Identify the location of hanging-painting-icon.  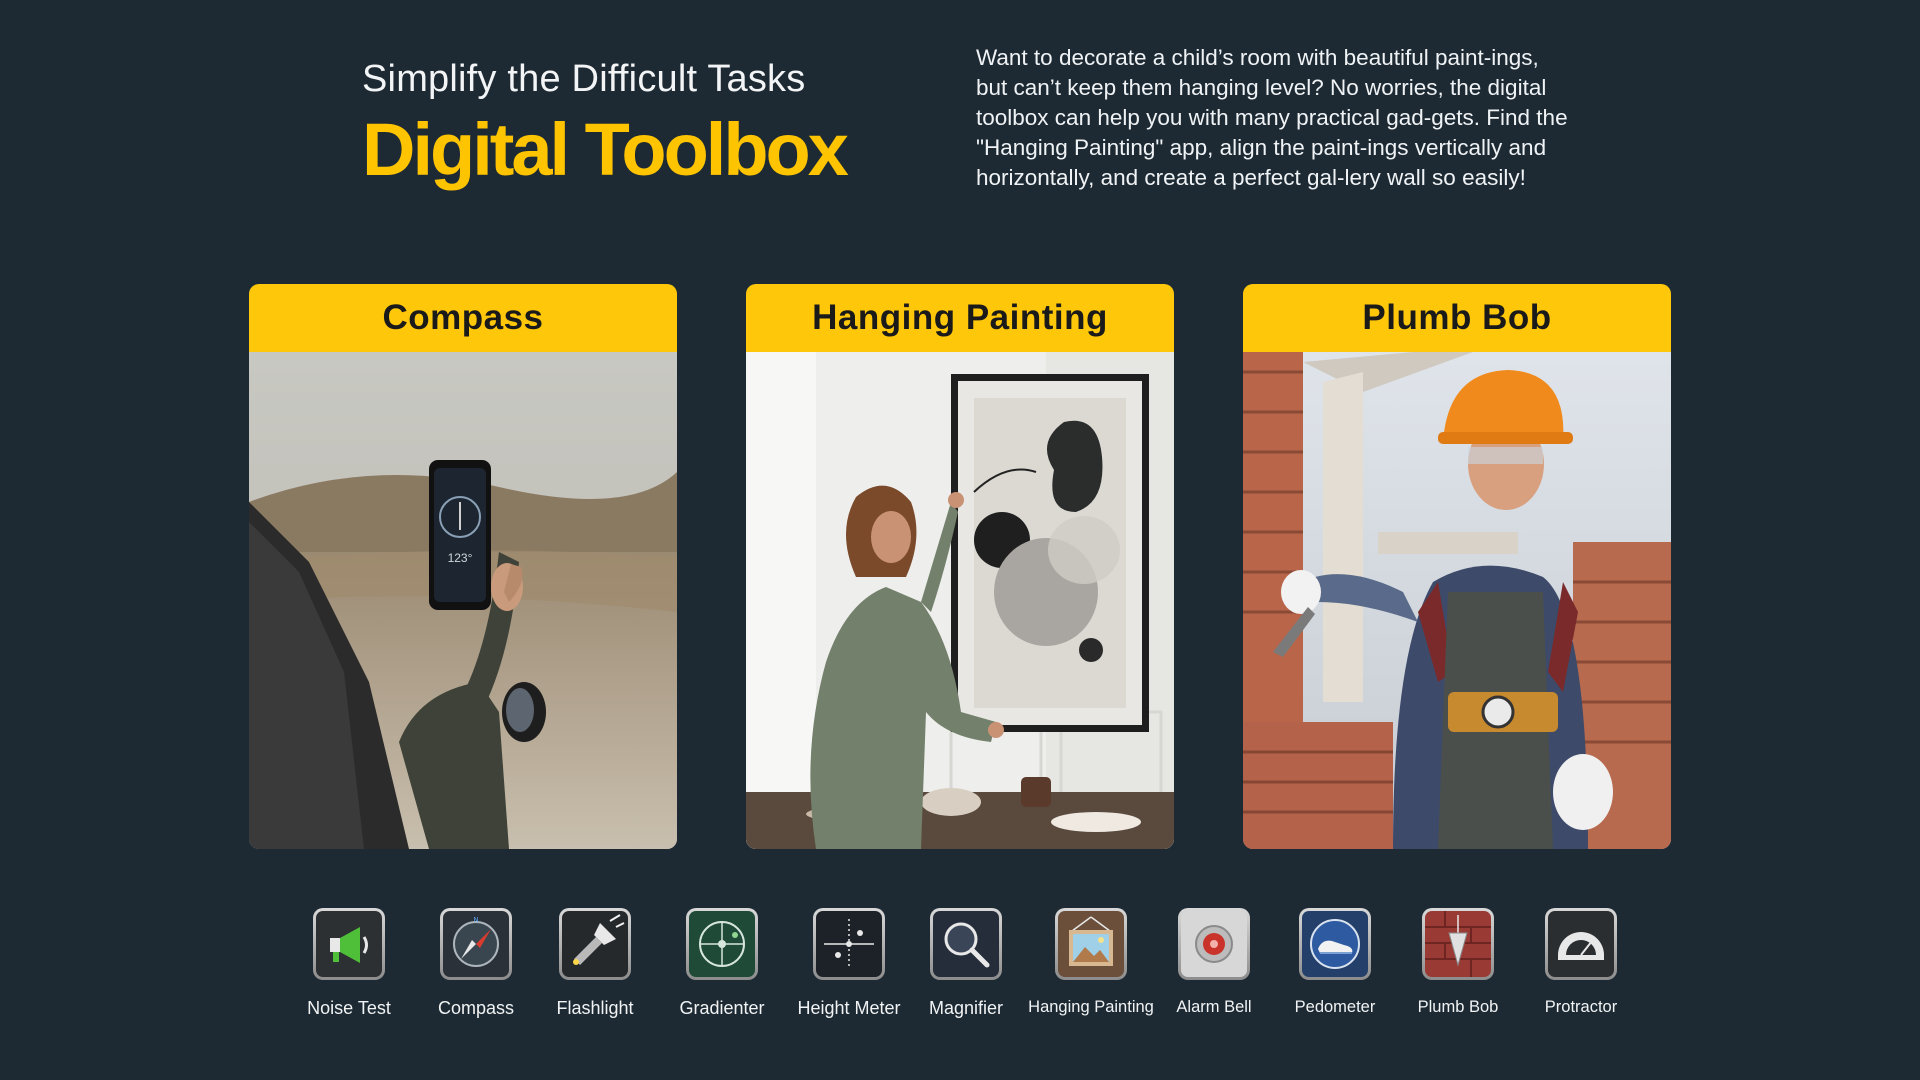
(1091, 944).